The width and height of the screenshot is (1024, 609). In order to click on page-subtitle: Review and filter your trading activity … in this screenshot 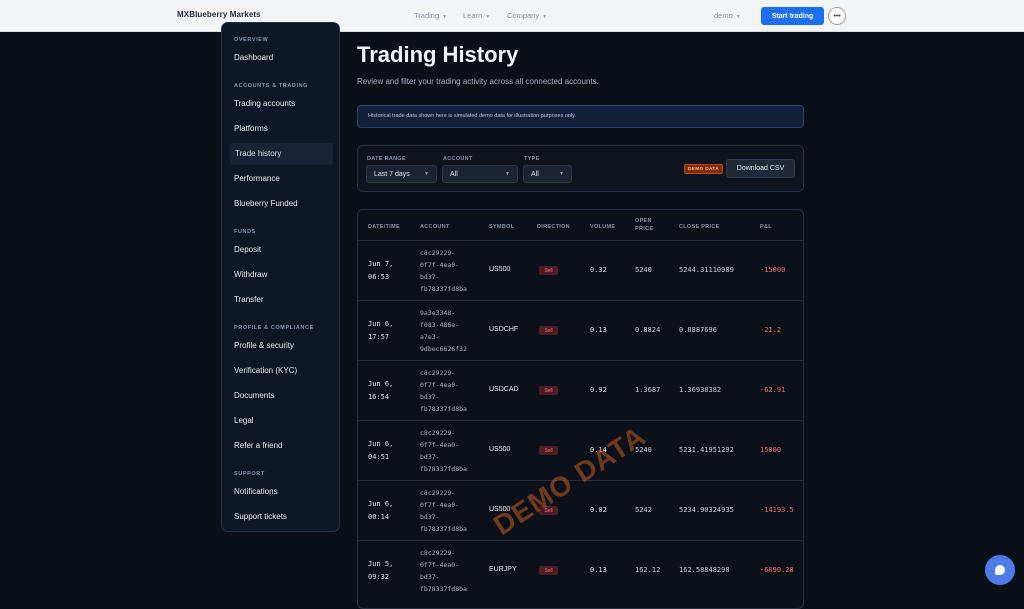, I will do `click(478, 81)`.